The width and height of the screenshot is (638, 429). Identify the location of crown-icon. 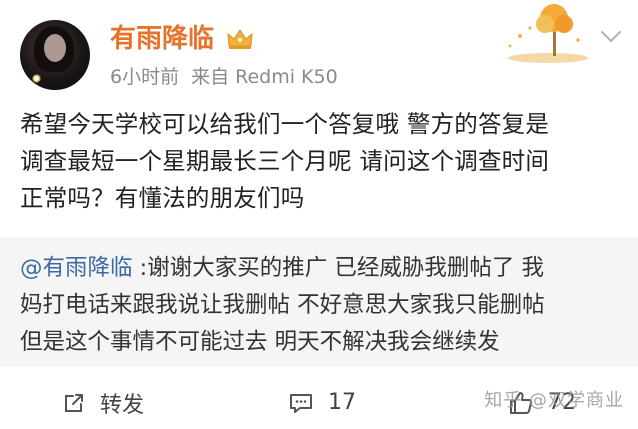
(240, 39).